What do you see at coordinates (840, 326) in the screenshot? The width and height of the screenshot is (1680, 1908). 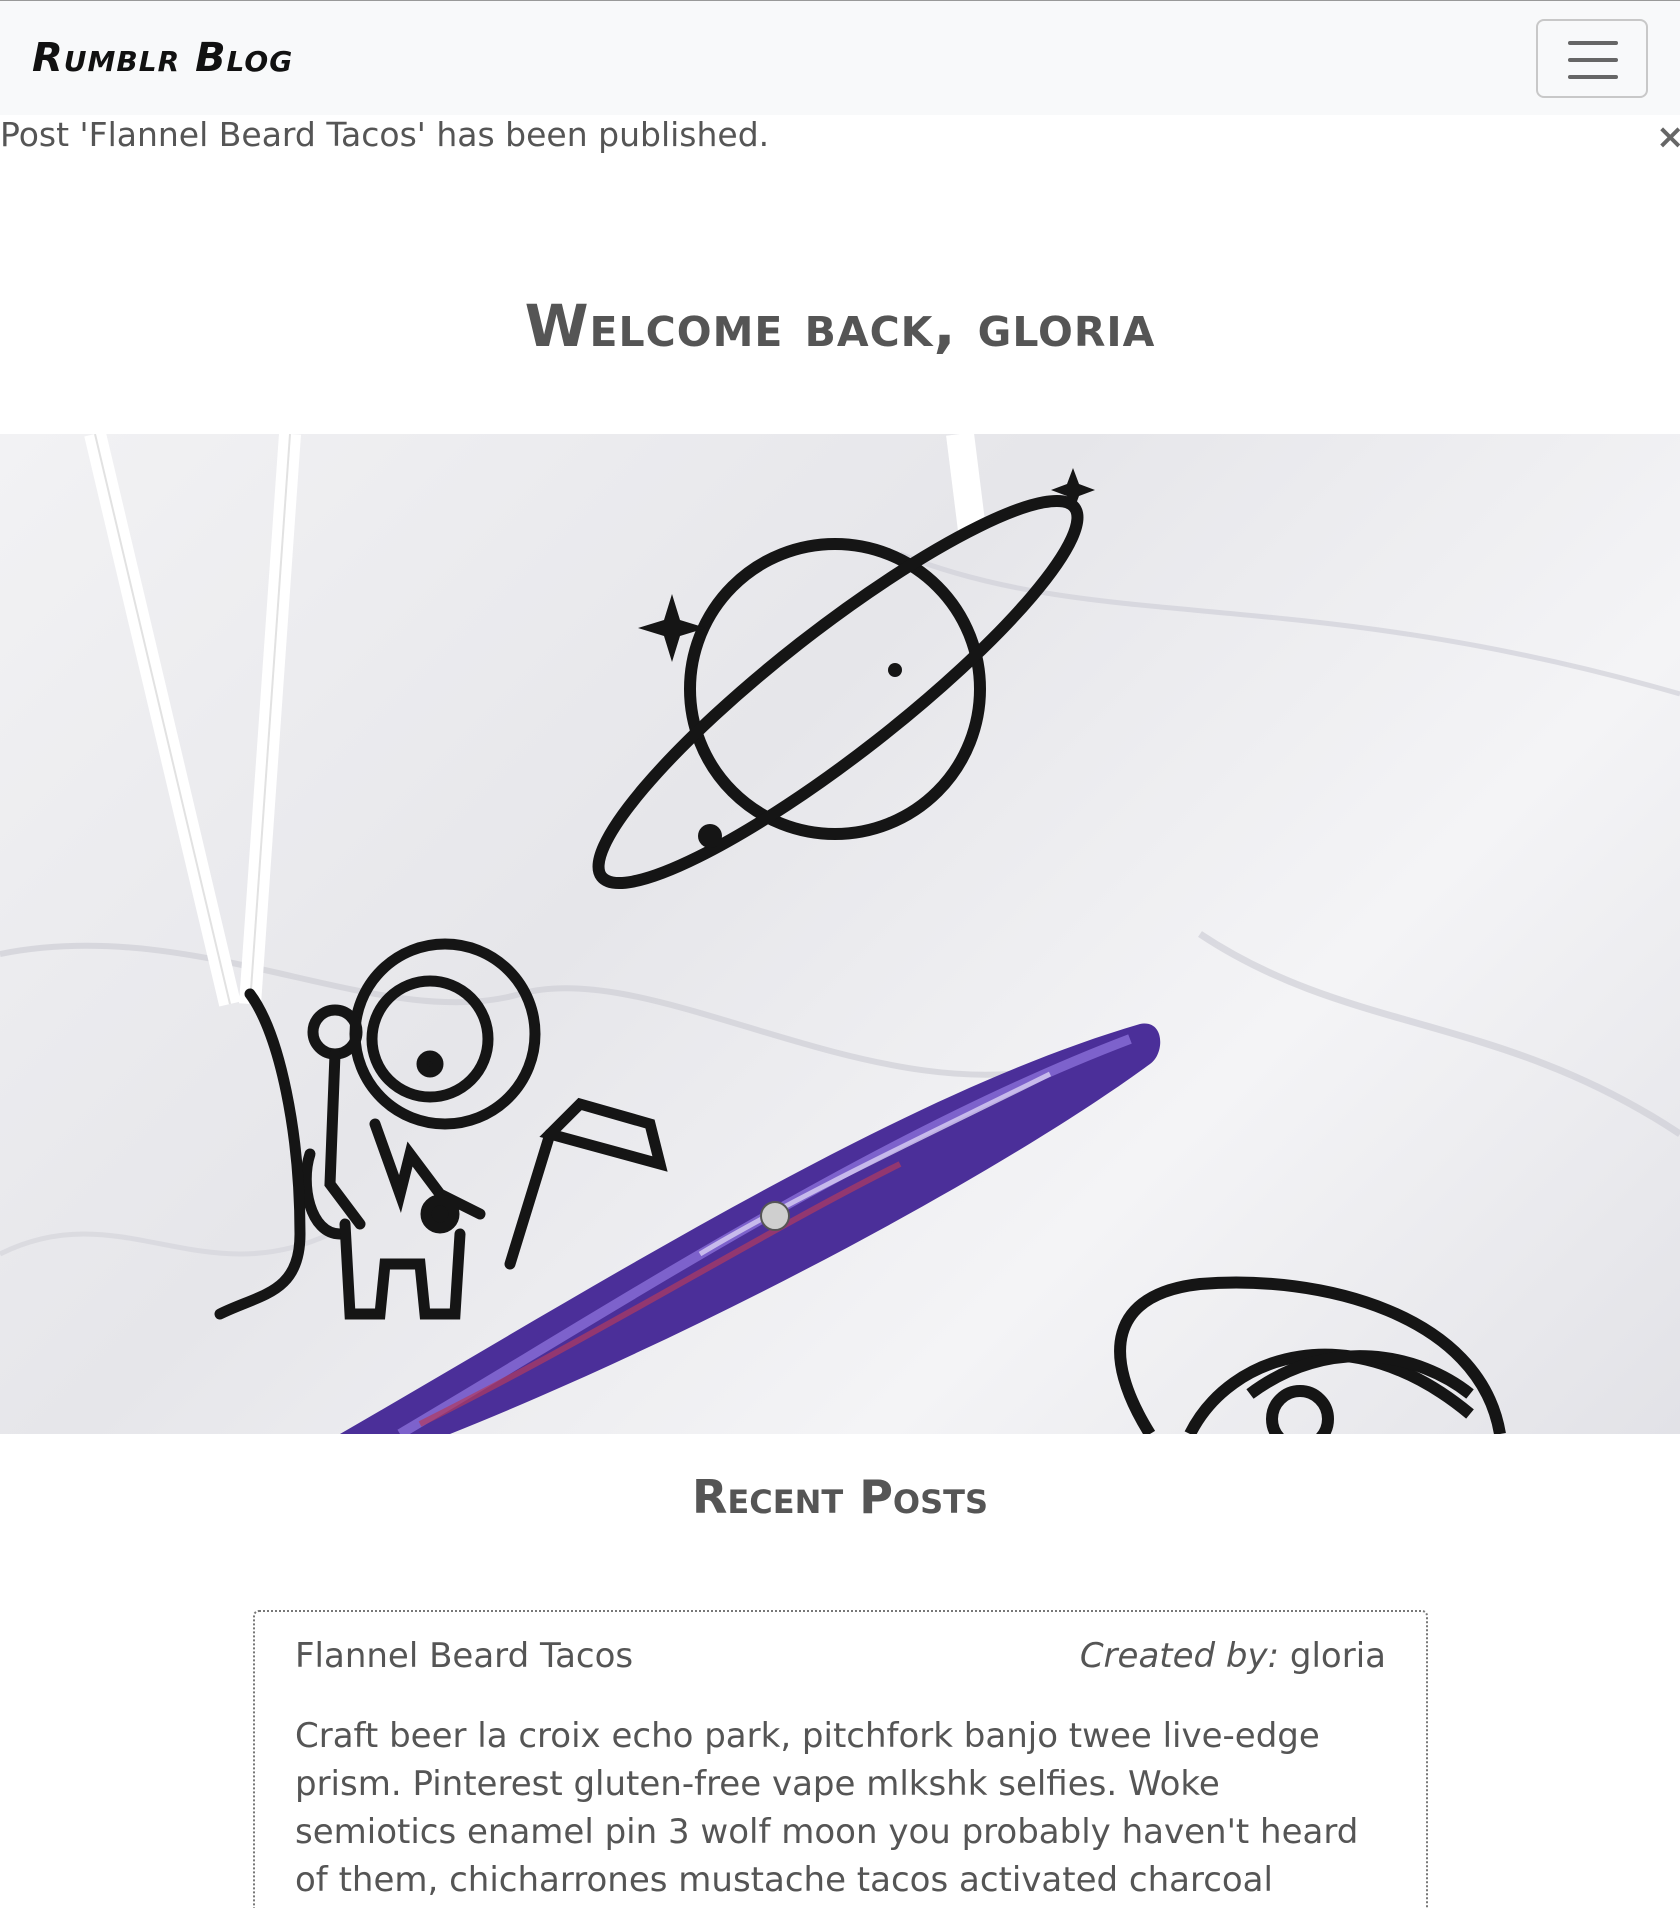 I see `welcome-heading: Welcome back, gloria` at bounding box center [840, 326].